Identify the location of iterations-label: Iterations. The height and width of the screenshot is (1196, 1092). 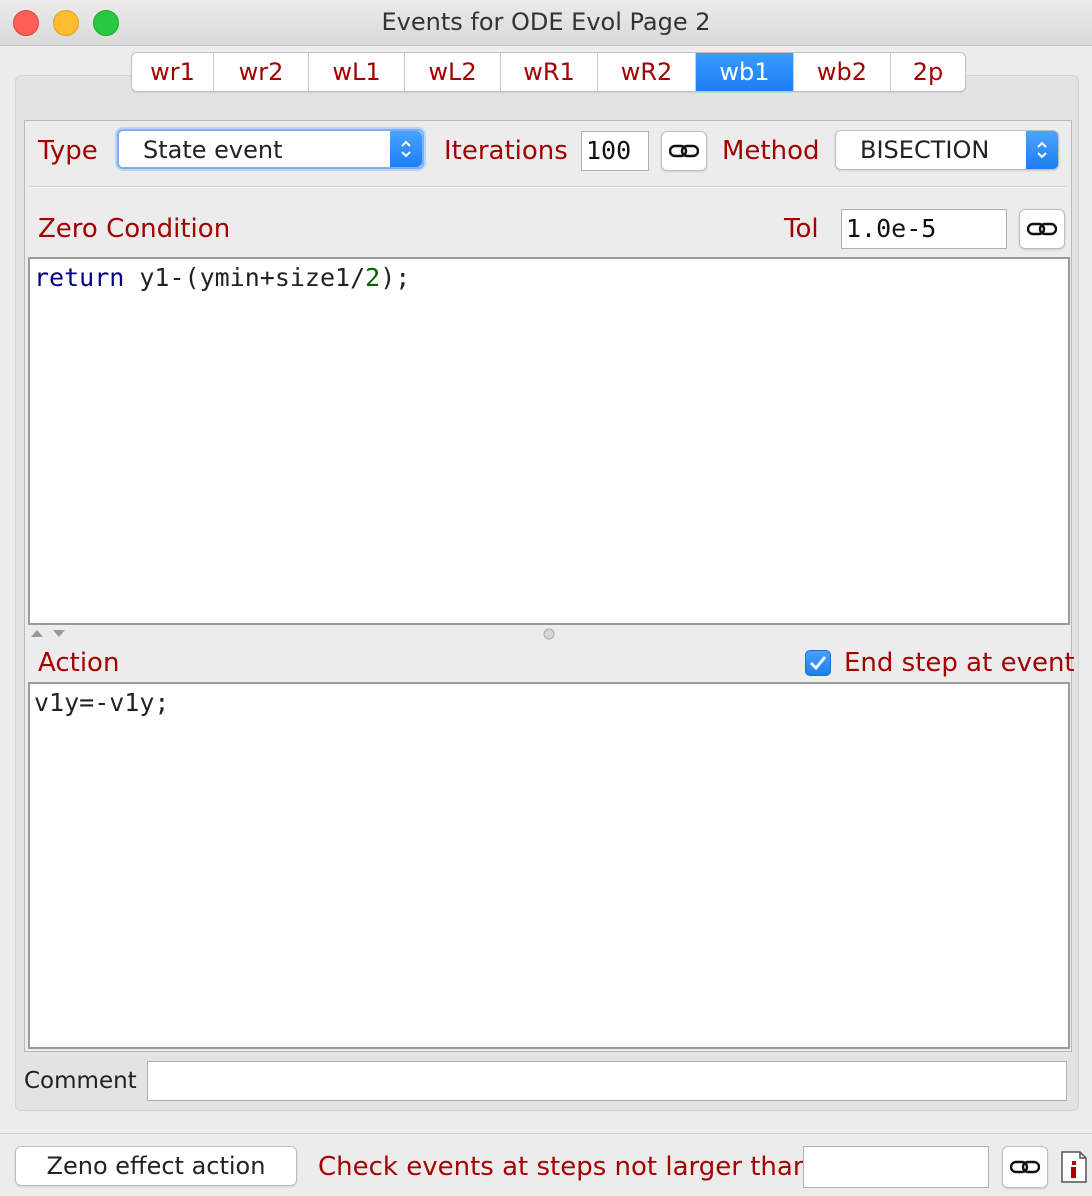
(506, 151).